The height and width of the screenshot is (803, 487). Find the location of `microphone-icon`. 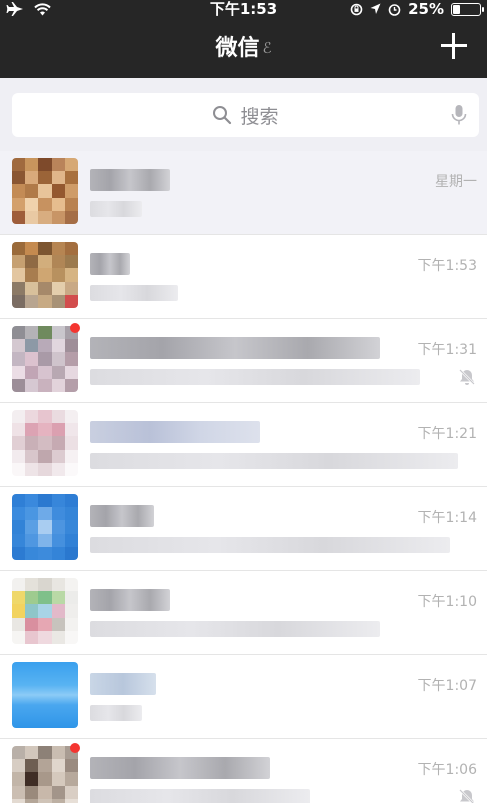

microphone-icon is located at coordinates (459, 115).